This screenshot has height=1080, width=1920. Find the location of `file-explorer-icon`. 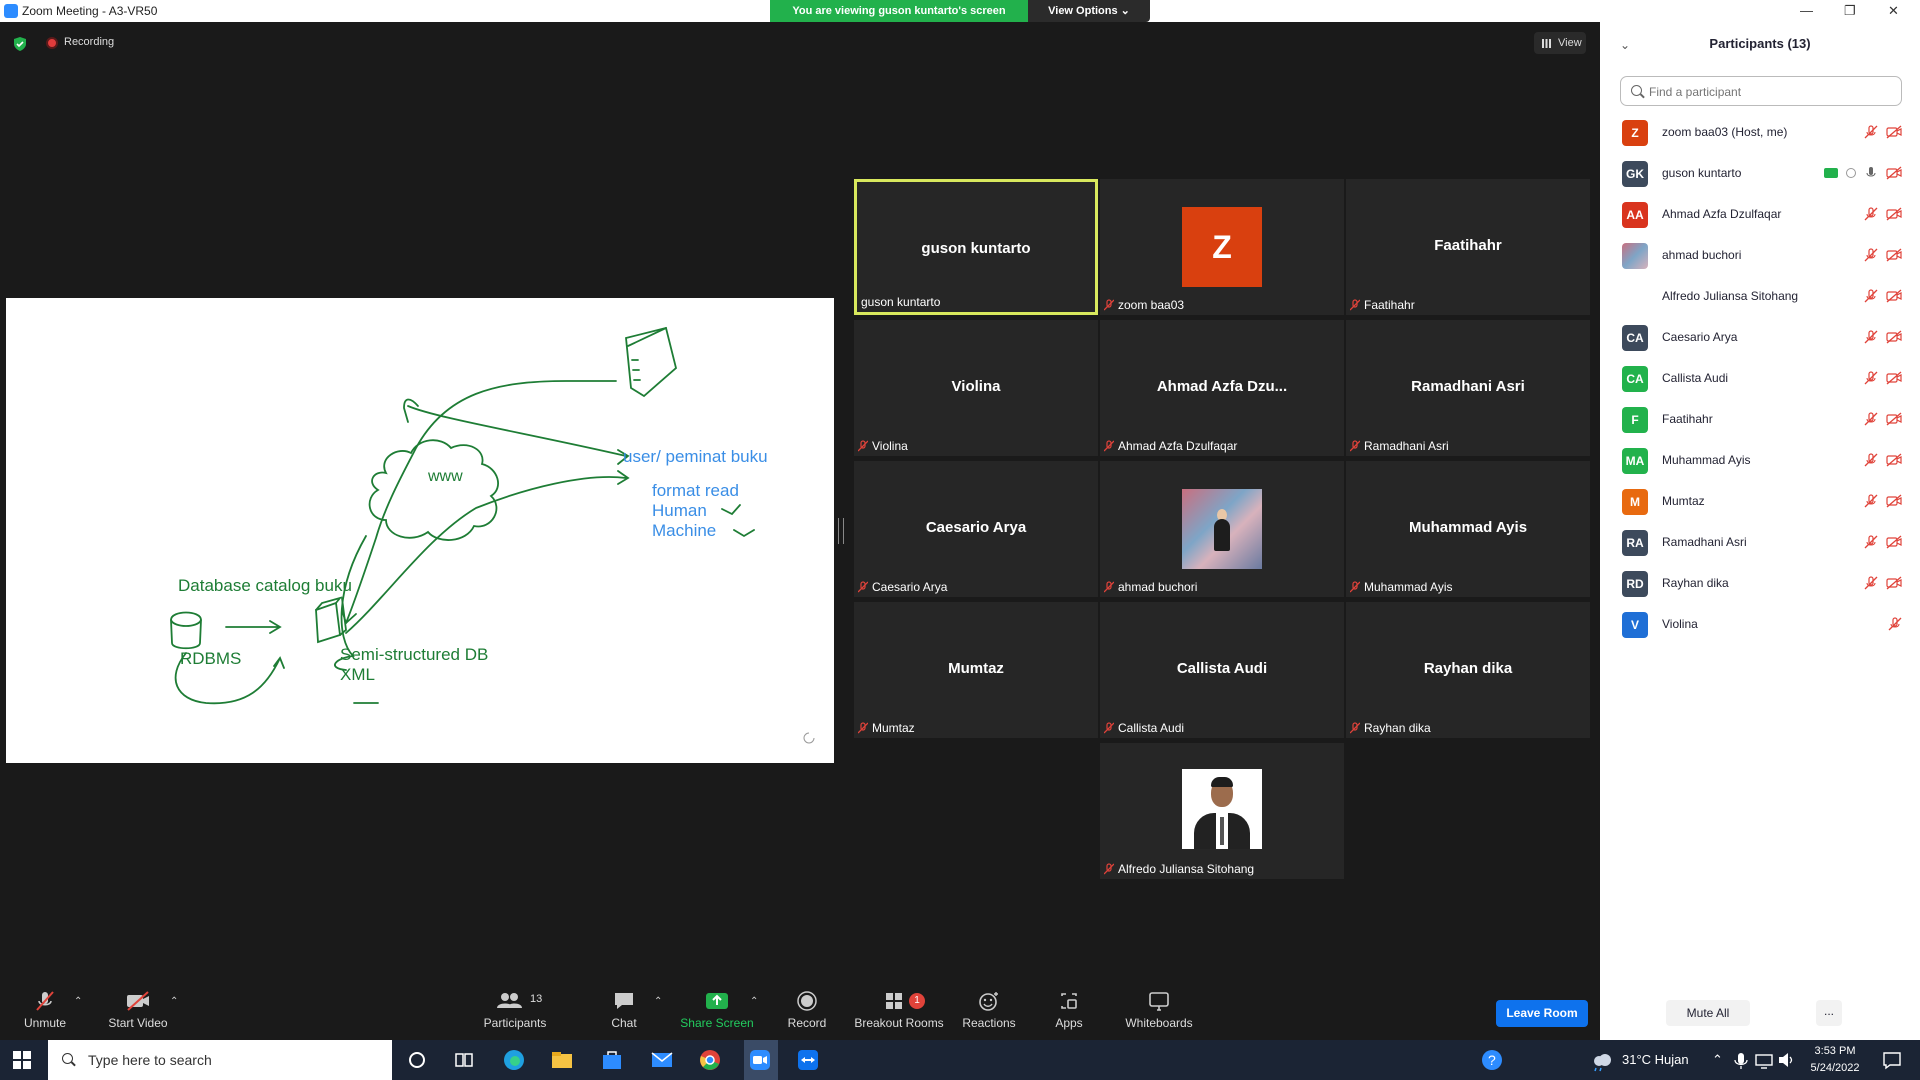

file-explorer-icon is located at coordinates (562, 1060).